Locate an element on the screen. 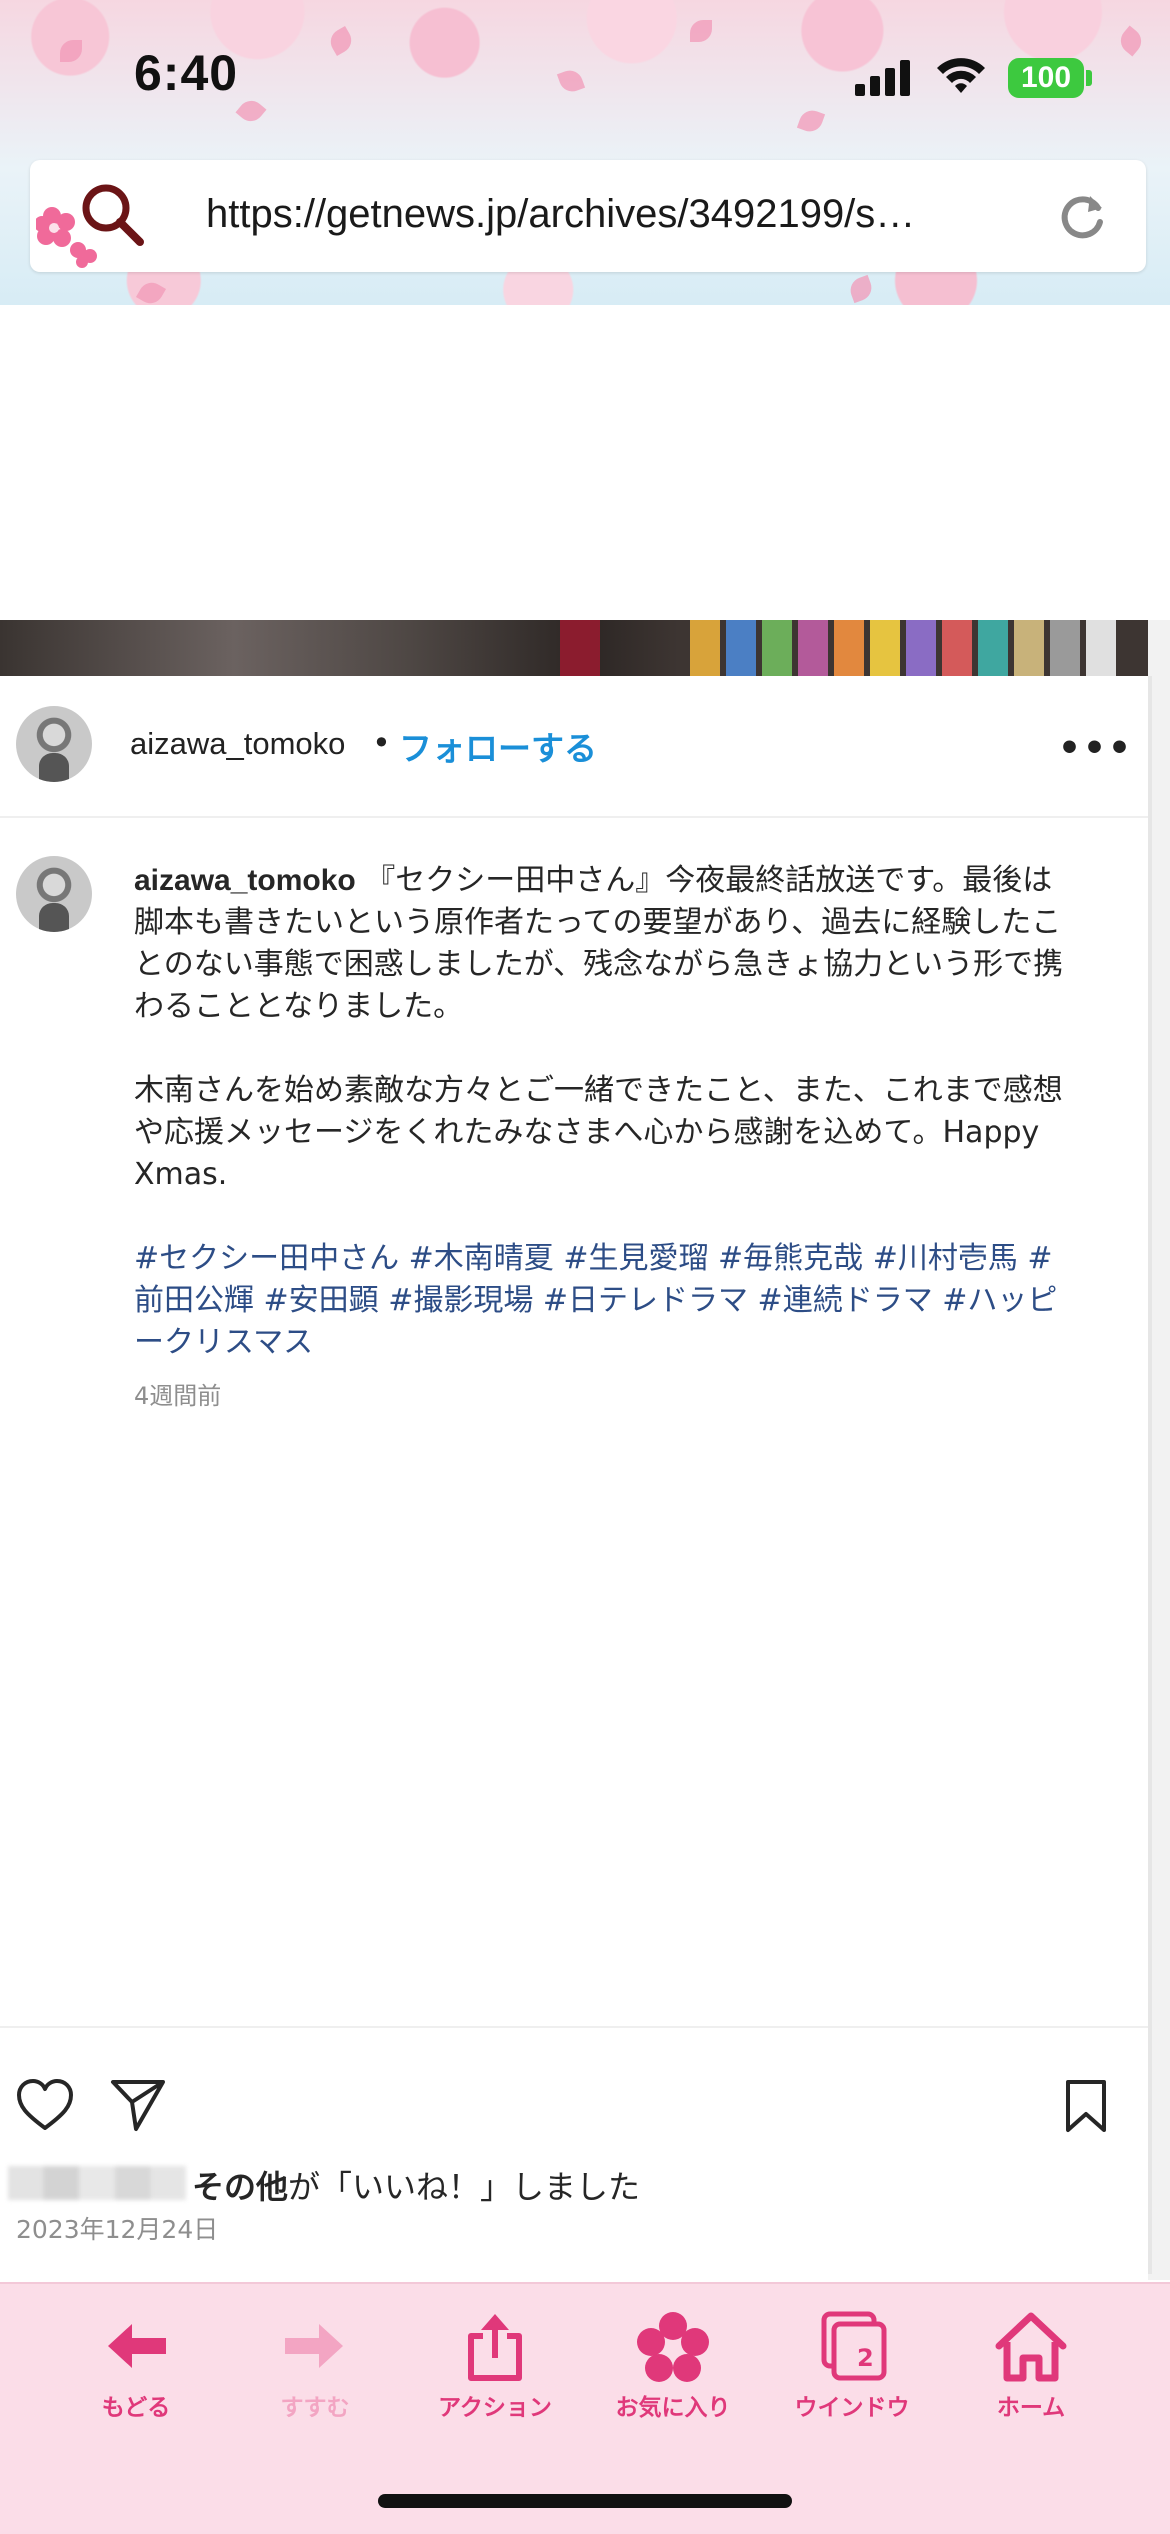 The width and height of the screenshot is (1170, 2534). action-label: アクション is located at coordinates (495, 2408).